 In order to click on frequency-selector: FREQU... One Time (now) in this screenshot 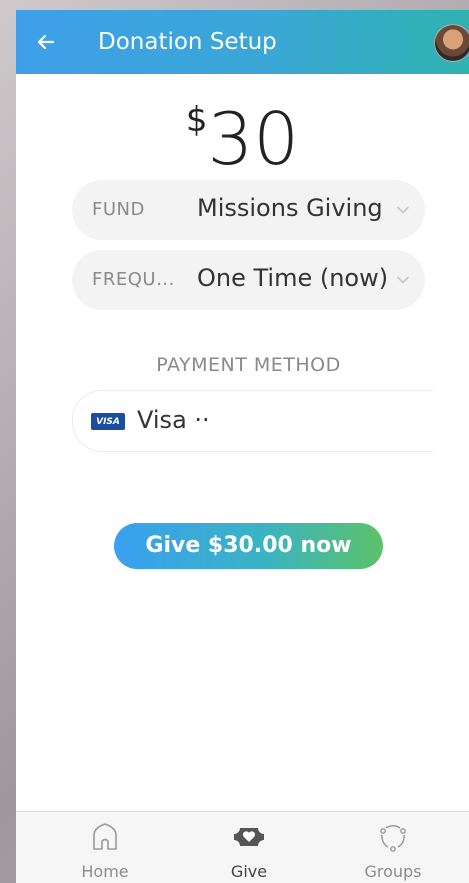, I will do `click(248, 280)`.